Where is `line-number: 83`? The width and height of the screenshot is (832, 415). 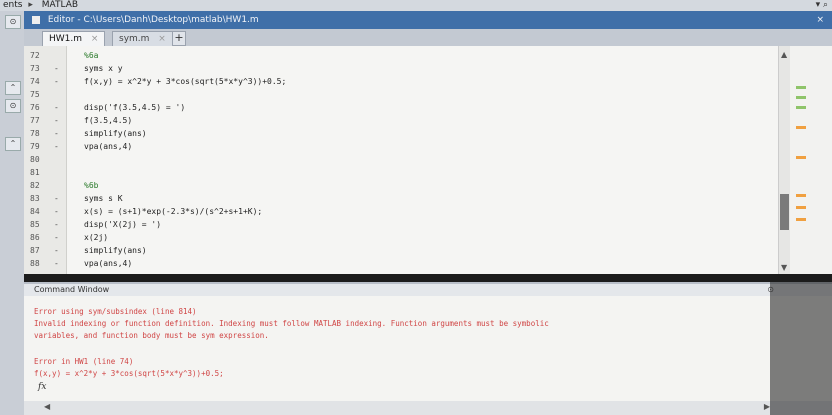 line-number: 83 is located at coordinates (41, 199).